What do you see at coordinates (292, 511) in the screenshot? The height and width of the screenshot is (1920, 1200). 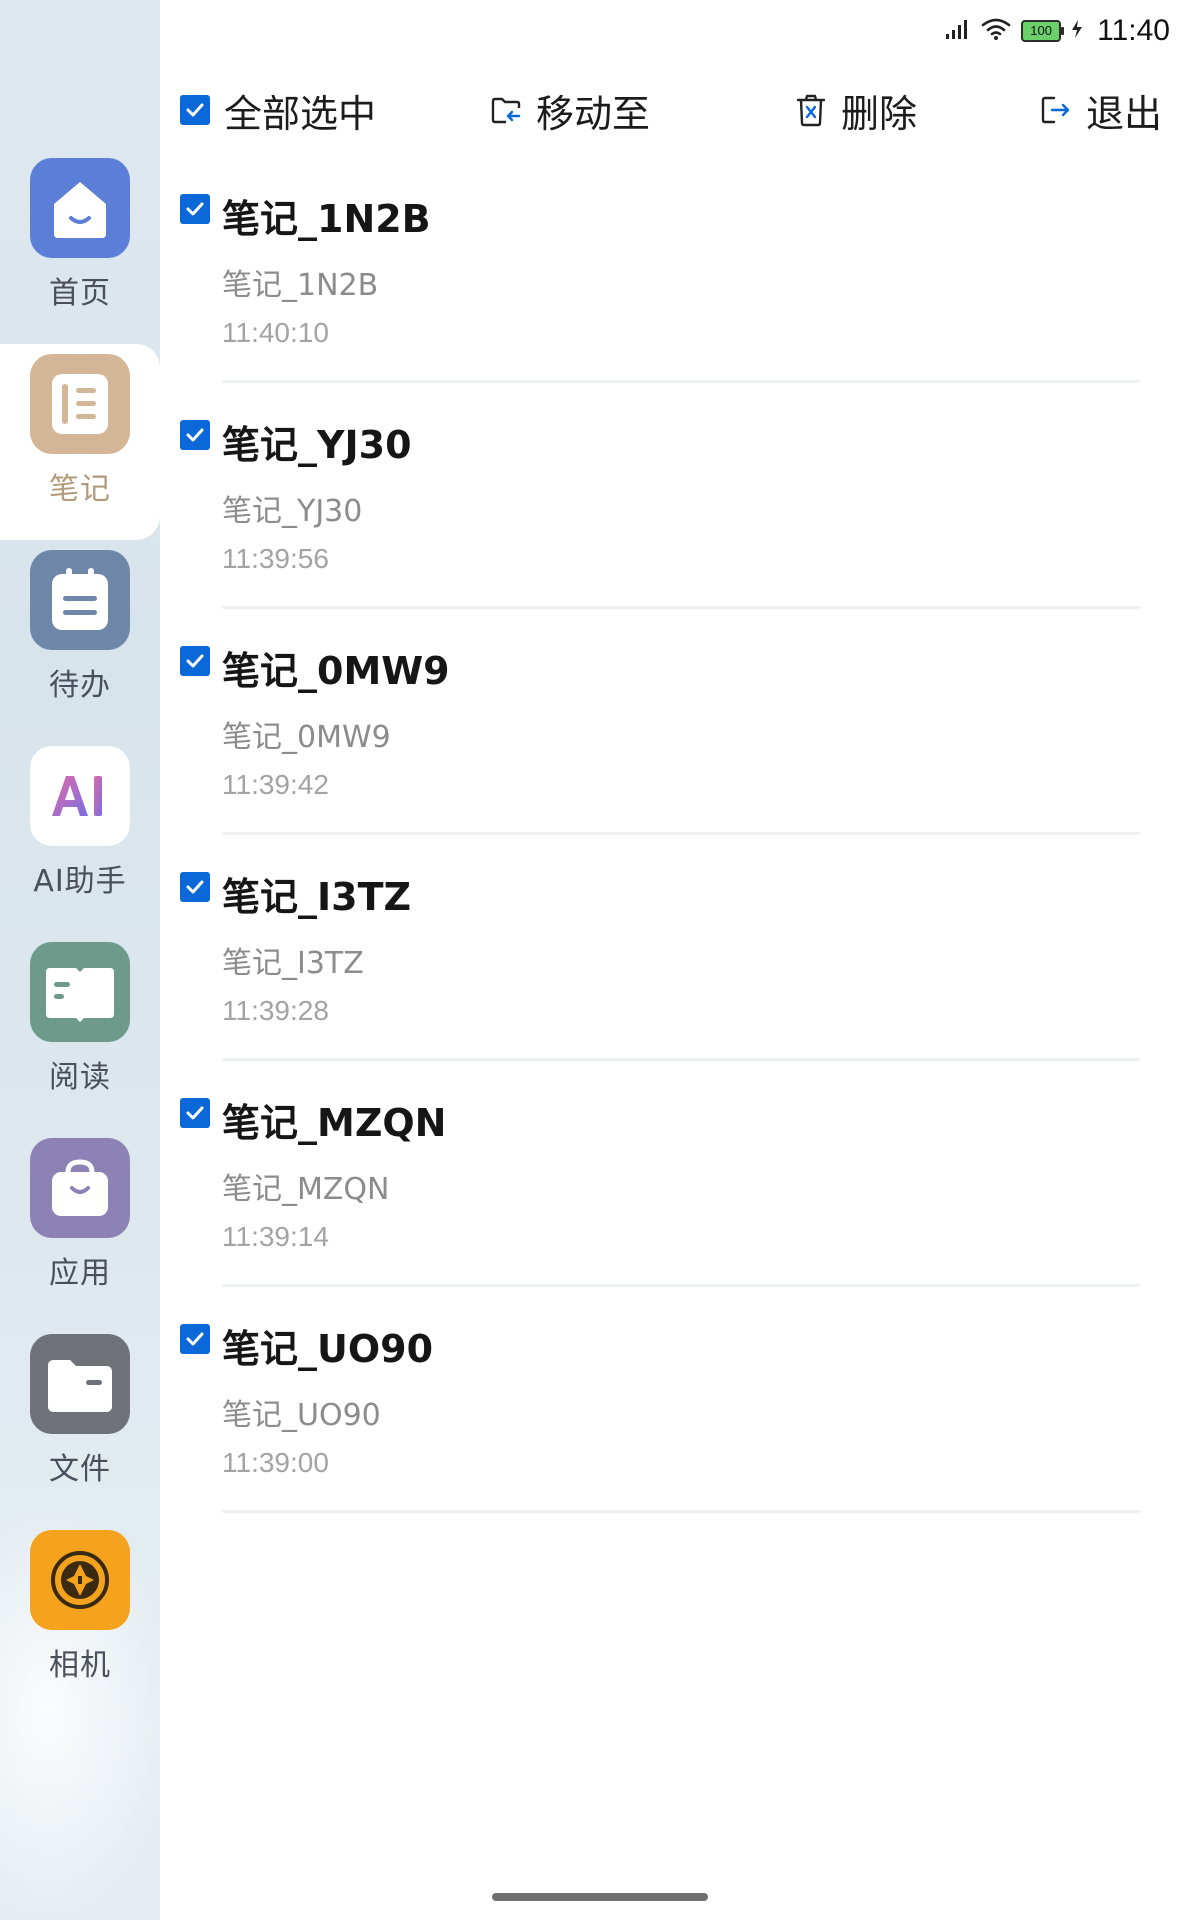 I see `note-preview: 笔记_YJ30` at bounding box center [292, 511].